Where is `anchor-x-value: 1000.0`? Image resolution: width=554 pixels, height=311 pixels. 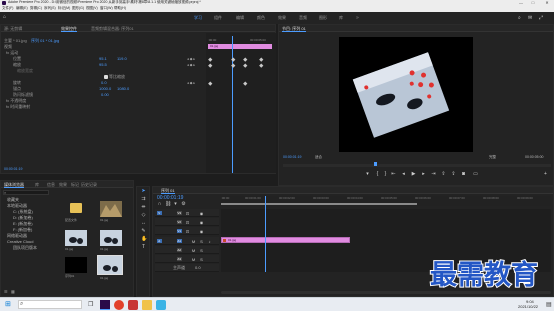 anchor-x-value: 1000.0 is located at coordinates (105, 89).